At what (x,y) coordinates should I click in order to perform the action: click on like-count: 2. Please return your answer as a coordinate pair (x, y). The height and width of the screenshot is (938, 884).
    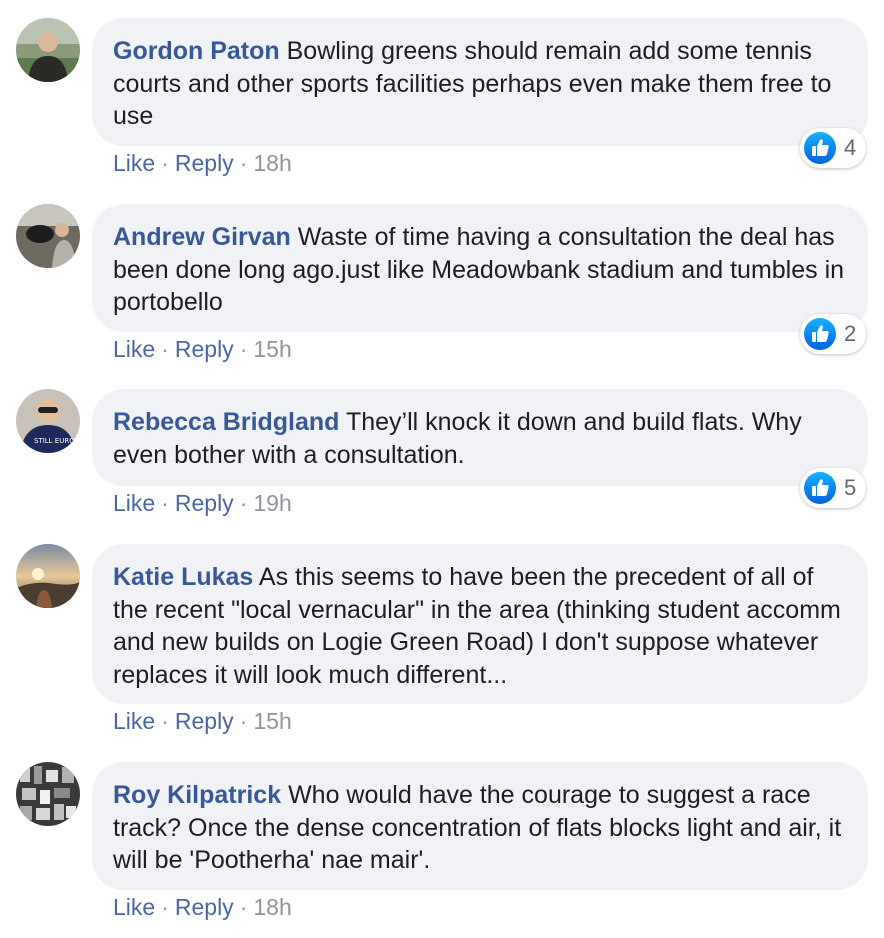
    Looking at the image, I should click on (850, 333).